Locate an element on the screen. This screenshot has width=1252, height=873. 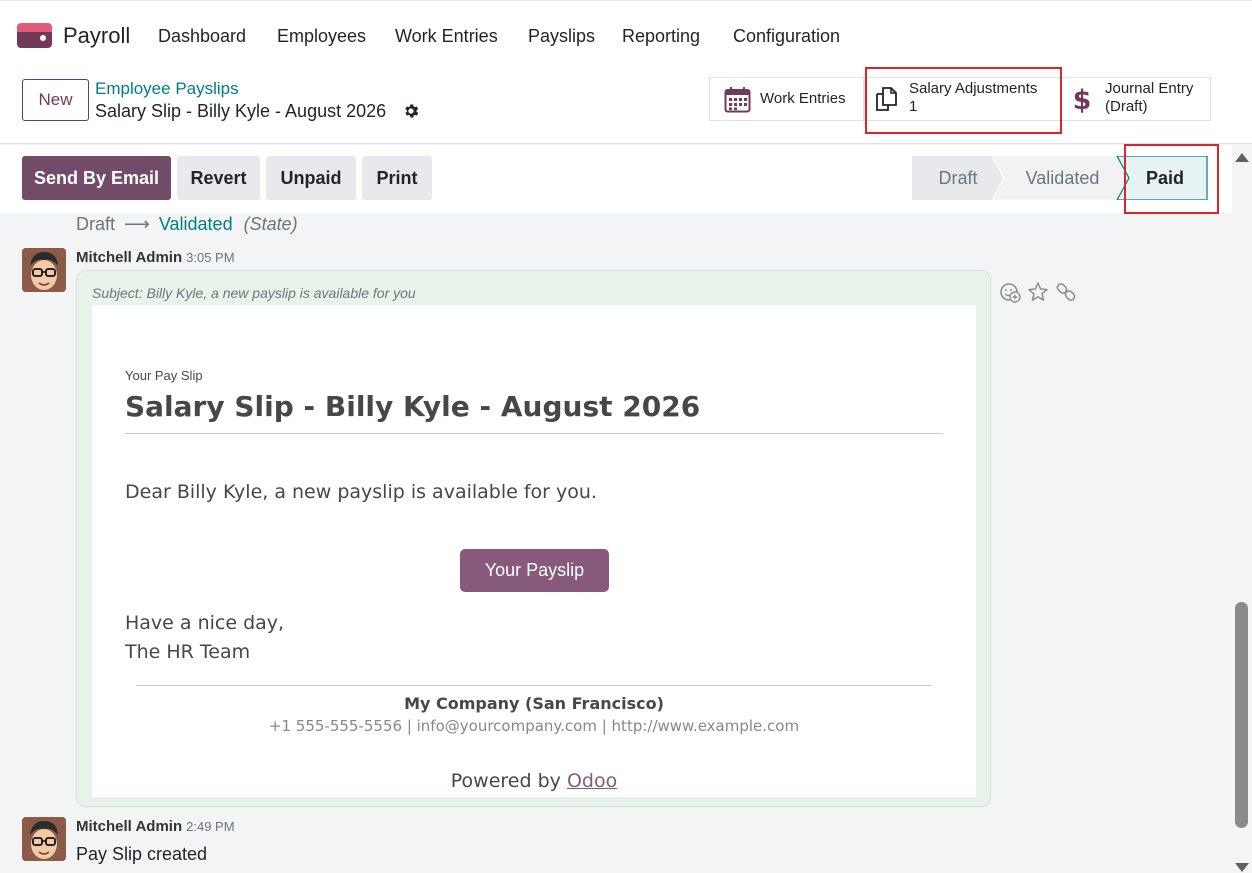
scroll-down-arrow-icon is located at coordinates (1242, 867).